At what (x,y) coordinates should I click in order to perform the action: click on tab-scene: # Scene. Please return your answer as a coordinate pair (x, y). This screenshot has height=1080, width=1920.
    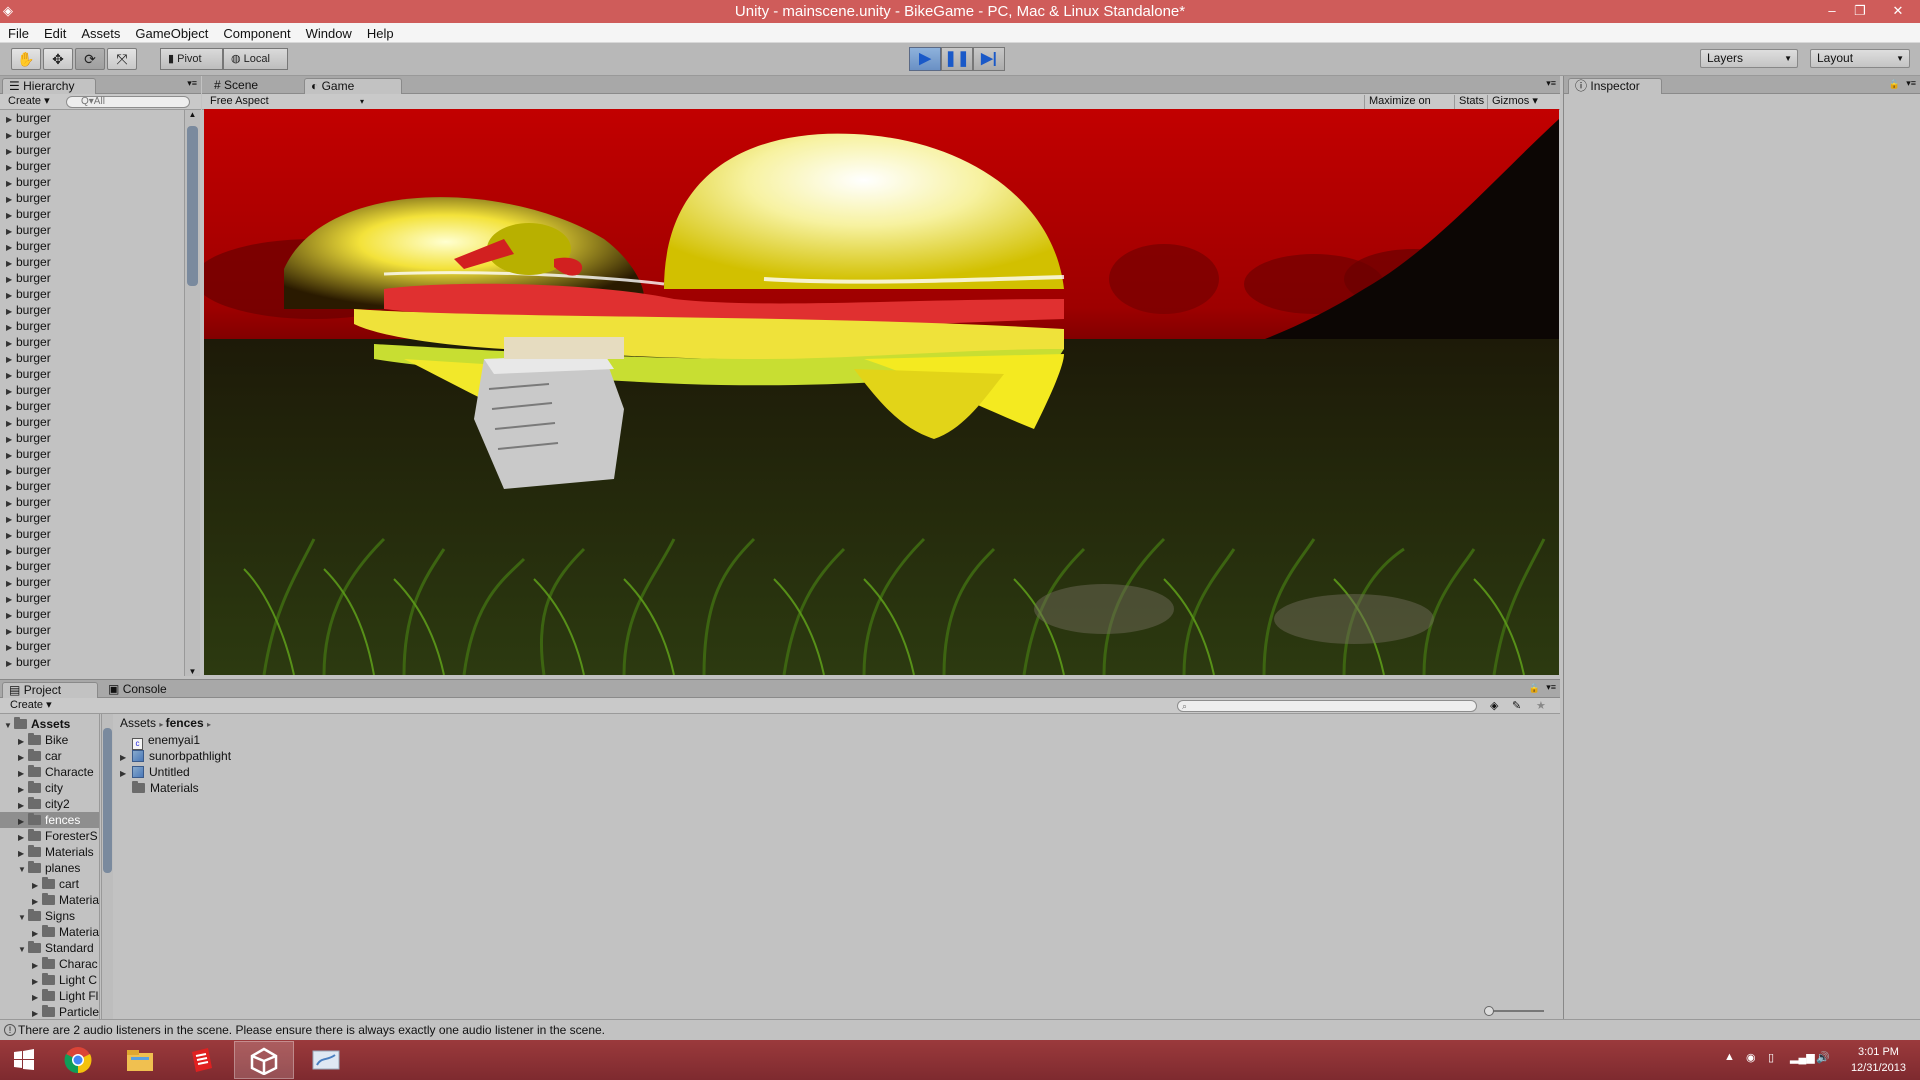
    Looking at the image, I should click on (253, 86).